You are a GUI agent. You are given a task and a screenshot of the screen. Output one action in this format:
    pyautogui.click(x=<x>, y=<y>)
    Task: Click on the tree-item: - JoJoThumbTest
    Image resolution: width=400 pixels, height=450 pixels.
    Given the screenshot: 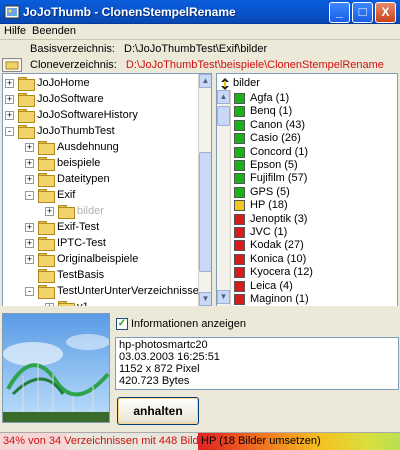 What is the action you would take?
    pyautogui.click(x=100, y=131)
    